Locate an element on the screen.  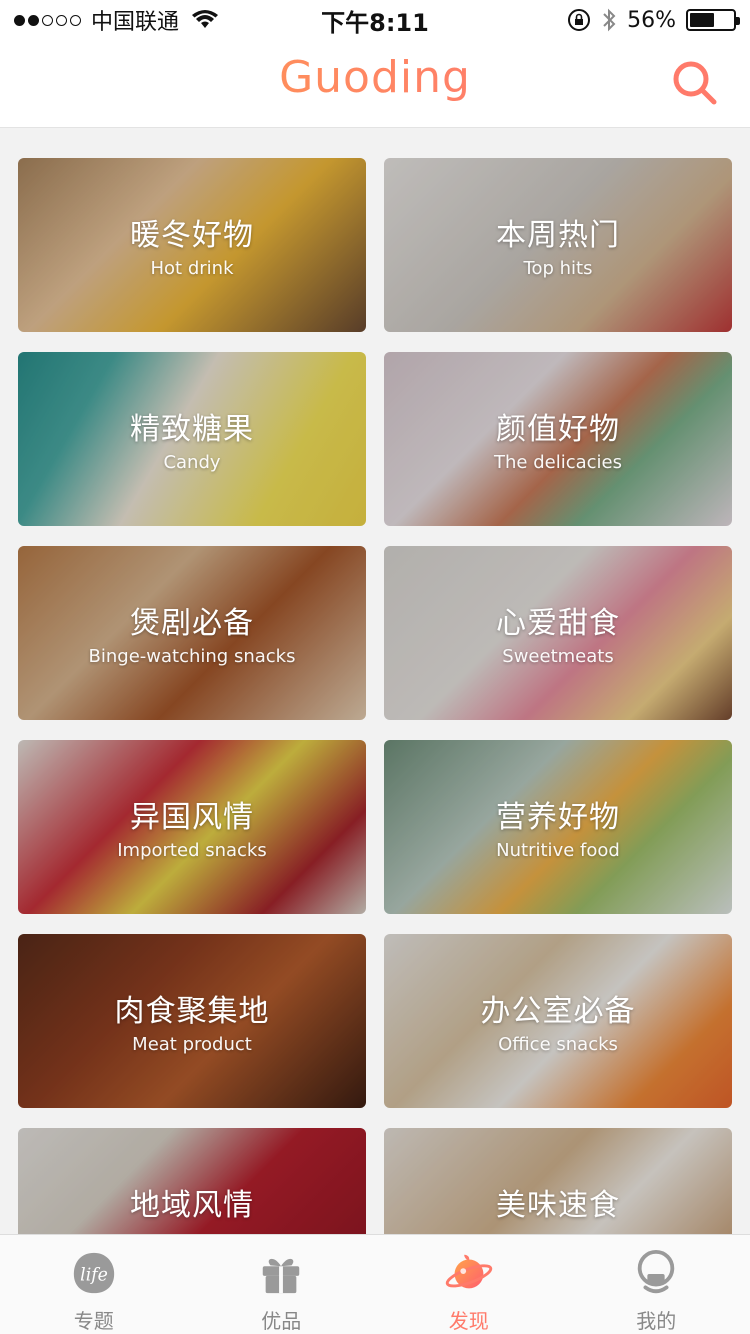
planet-icon is located at coordinates (468, 1271).